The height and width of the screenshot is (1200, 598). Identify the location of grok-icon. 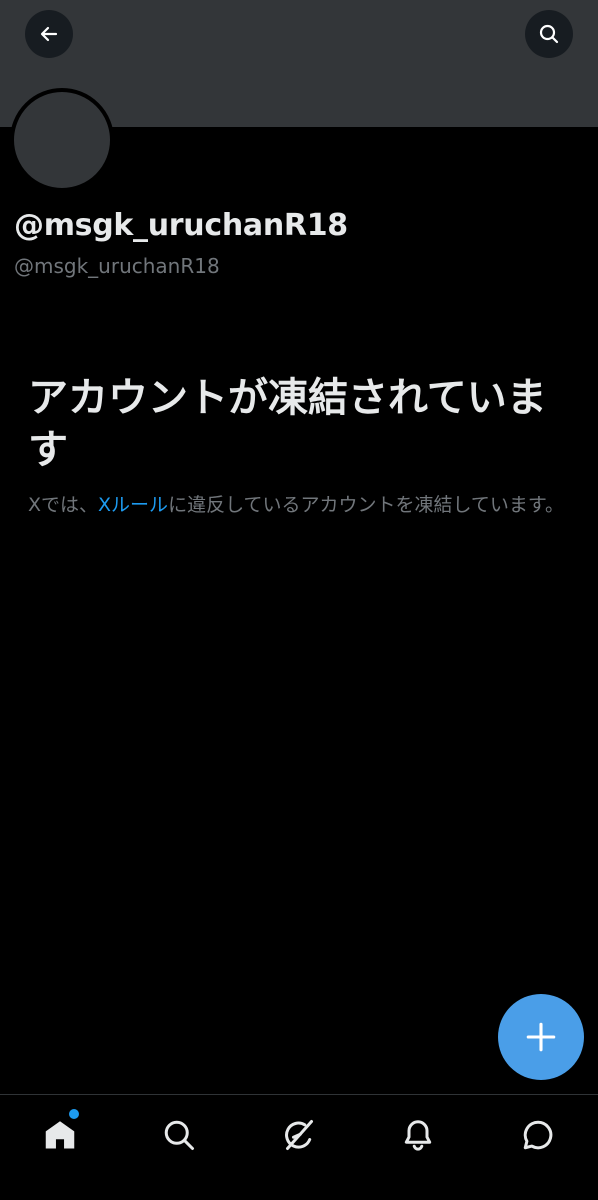
(299, 1135).